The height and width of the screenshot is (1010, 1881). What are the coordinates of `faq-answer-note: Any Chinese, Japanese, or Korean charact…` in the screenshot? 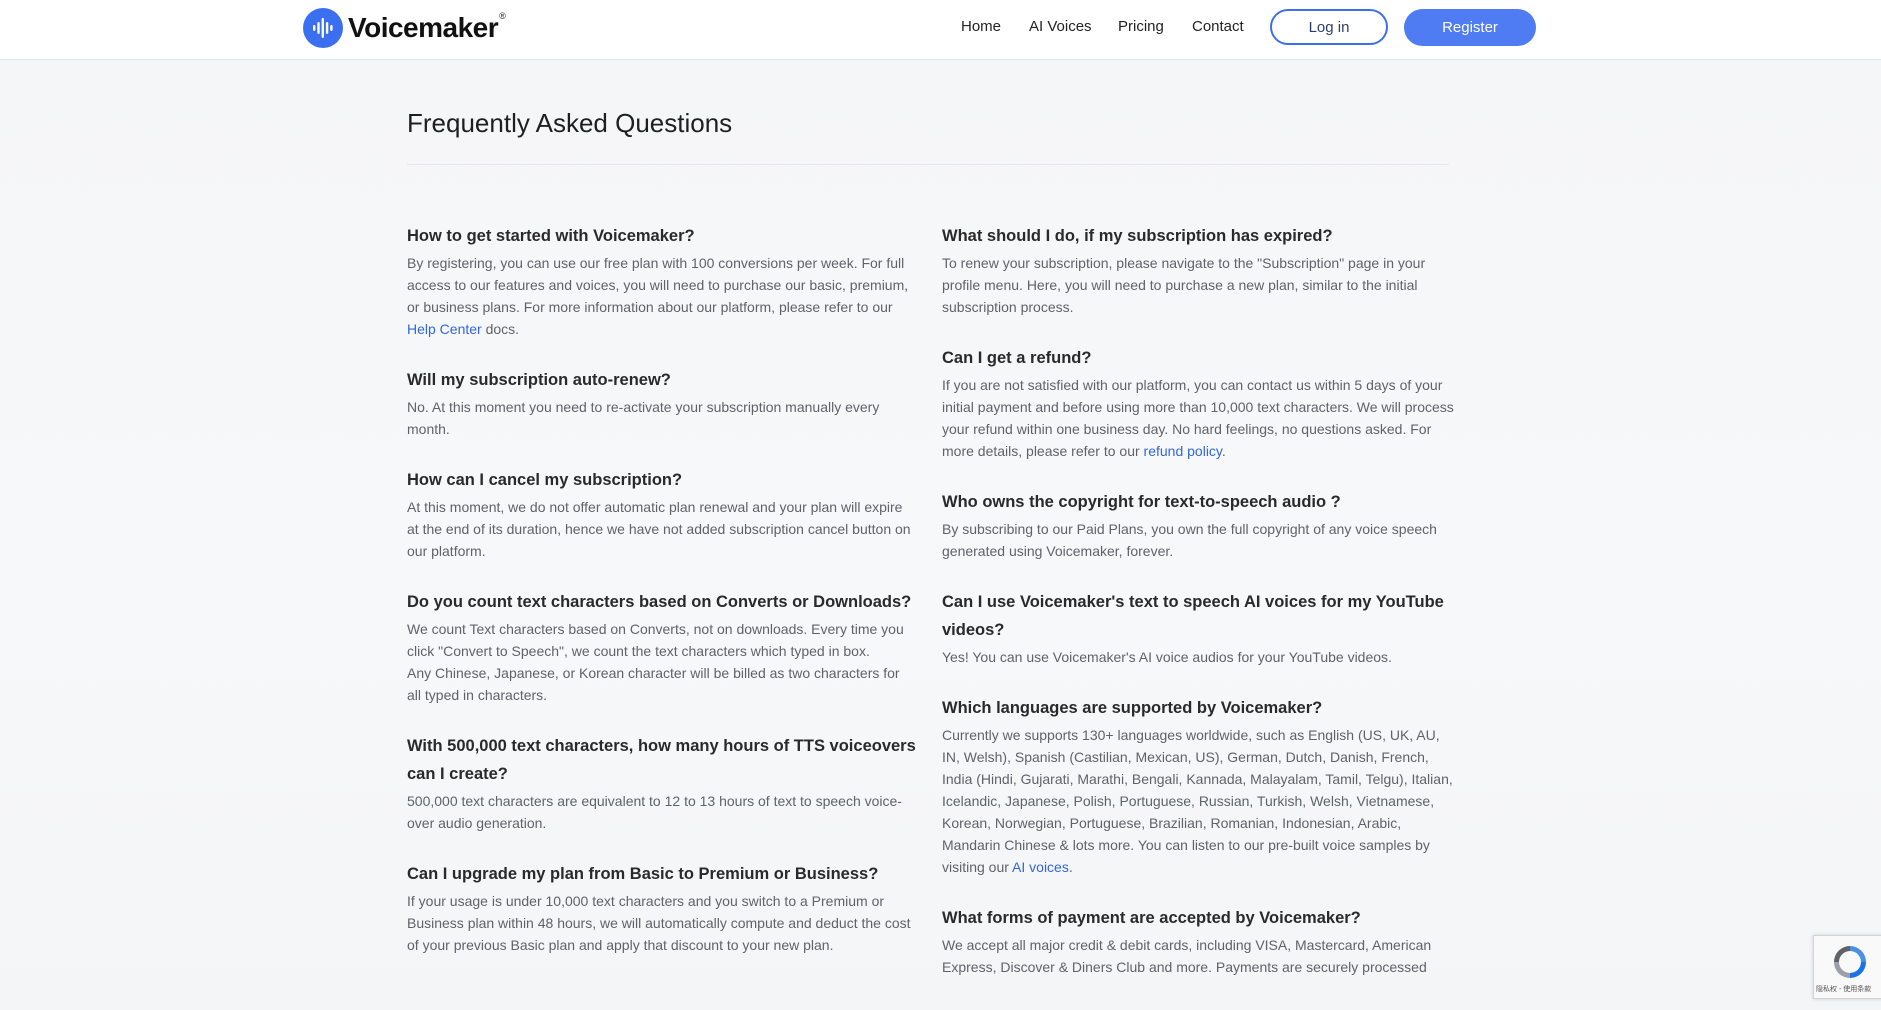 It's located at (653, 684).